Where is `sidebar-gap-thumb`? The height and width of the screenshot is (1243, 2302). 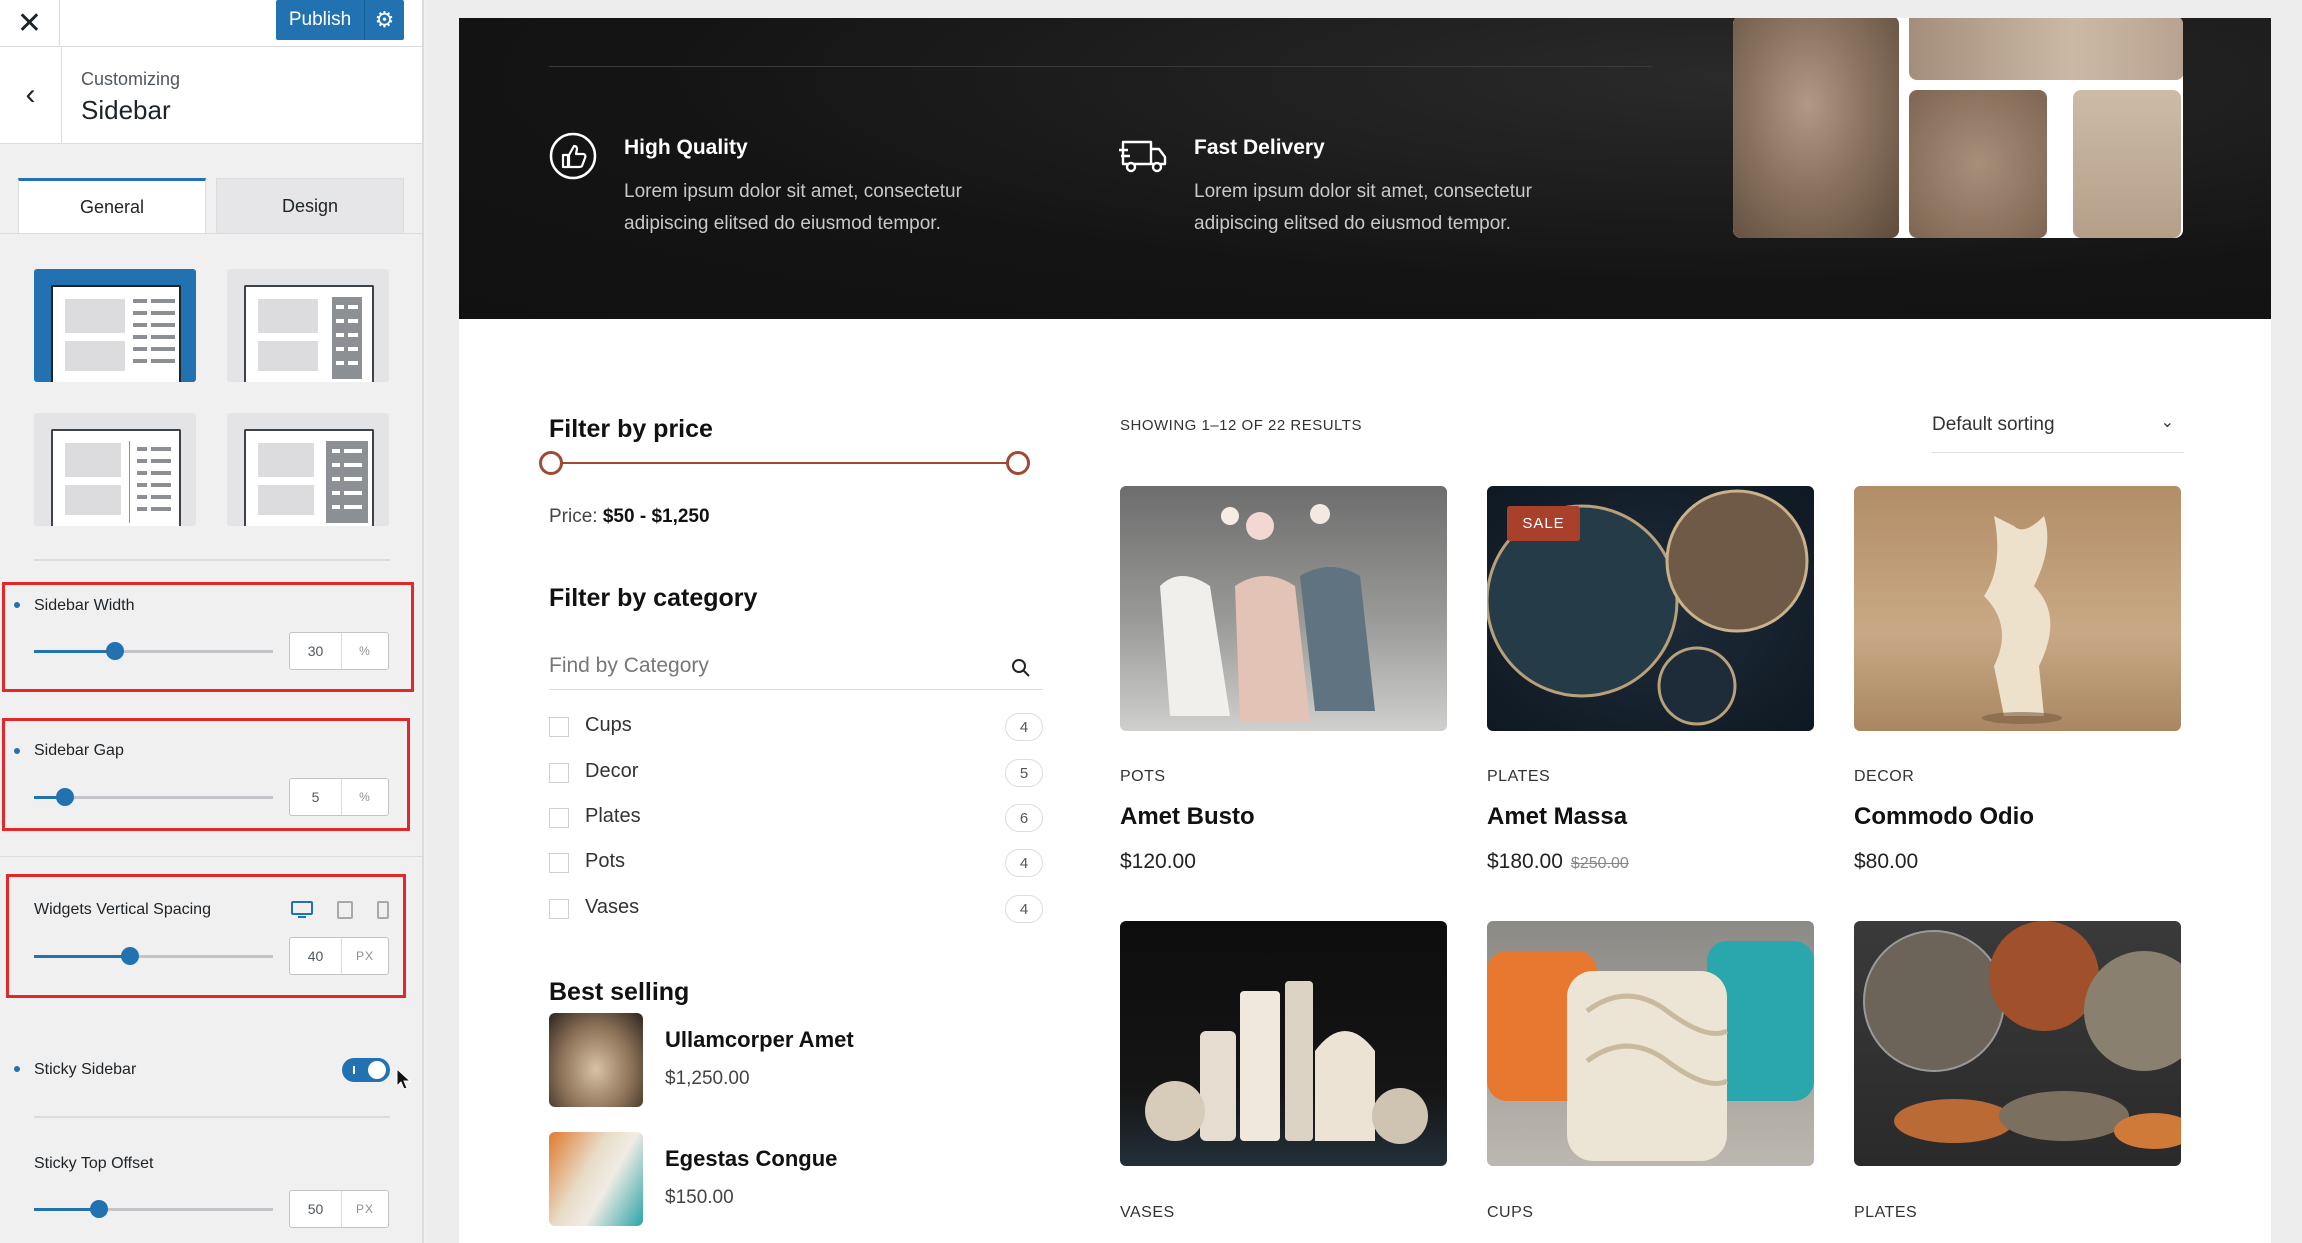
sidebar-gap-thumb is located at coordinates (65, 797).